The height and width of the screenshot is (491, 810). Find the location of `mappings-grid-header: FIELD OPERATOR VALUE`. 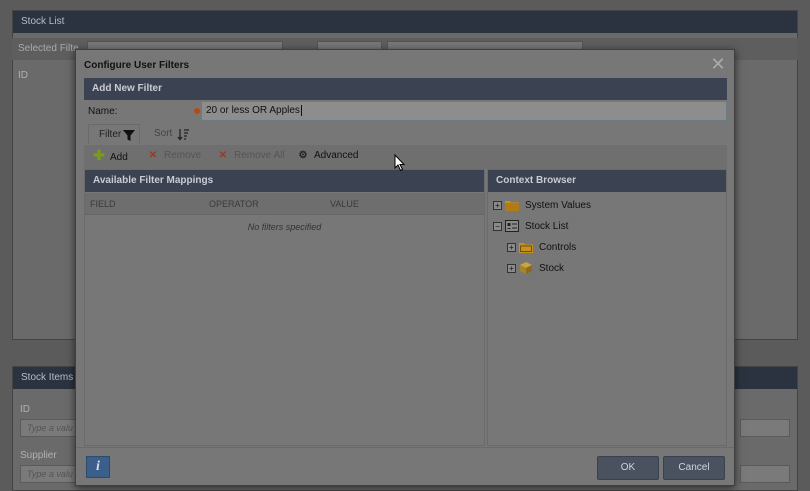

mappings-grid-header: FIELD OPERATOR VALUE is located at coordinates (284, 204).